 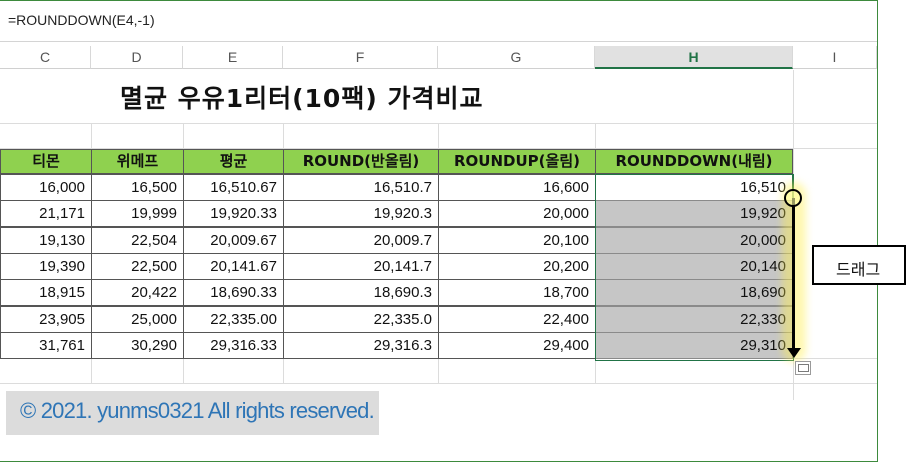 What do you see at coordinates (233, 161) in the screenshot?
I see `header-cell-average: 평균` at bounding box center [233, 161].